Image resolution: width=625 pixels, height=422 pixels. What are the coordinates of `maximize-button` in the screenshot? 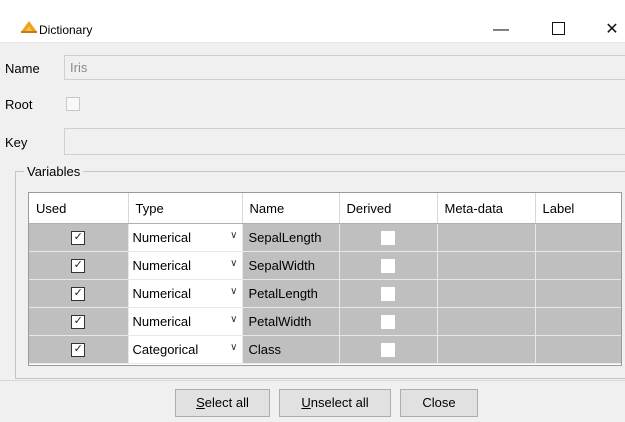 It's located at (558, 27).